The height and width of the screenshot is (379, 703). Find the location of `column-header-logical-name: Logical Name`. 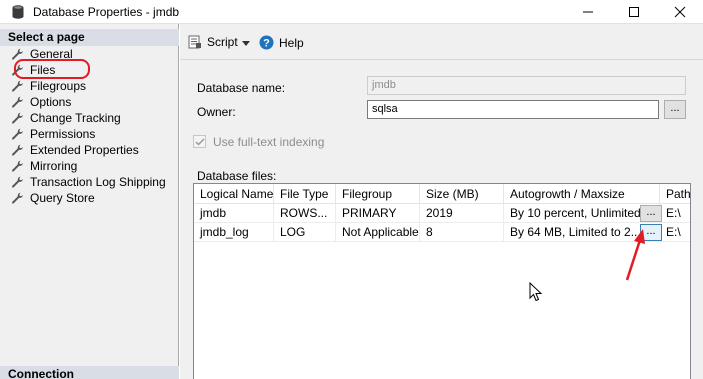

column-header-logical-name: Logical Name is located at coordinates (234, 194).